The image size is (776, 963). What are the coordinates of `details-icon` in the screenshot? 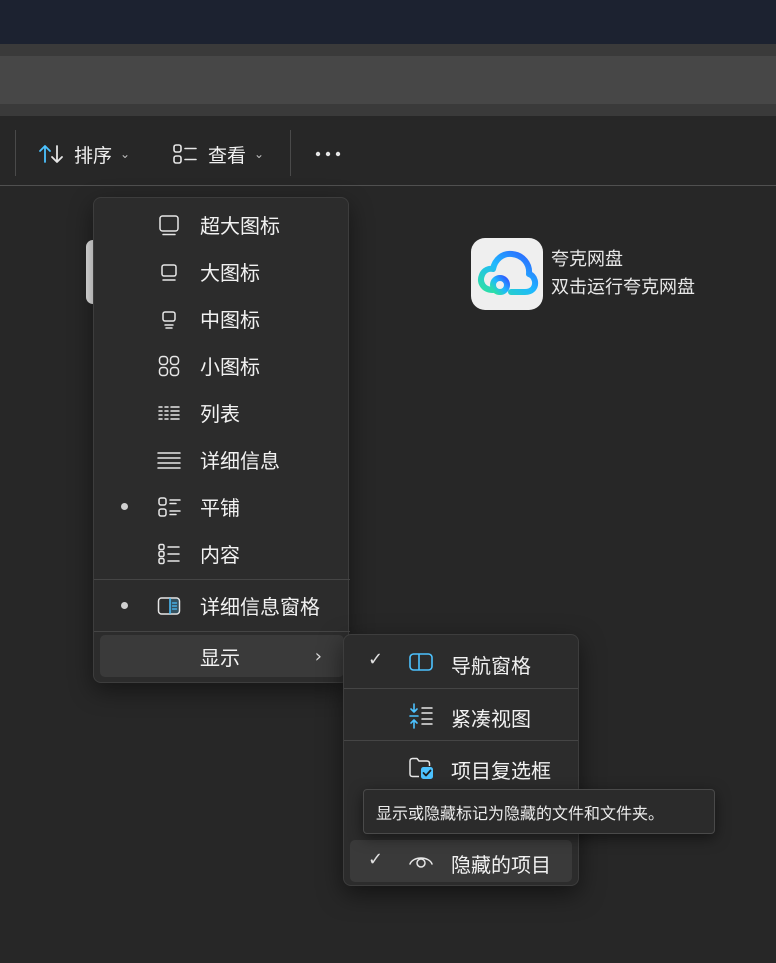 It's located at (169, 460).